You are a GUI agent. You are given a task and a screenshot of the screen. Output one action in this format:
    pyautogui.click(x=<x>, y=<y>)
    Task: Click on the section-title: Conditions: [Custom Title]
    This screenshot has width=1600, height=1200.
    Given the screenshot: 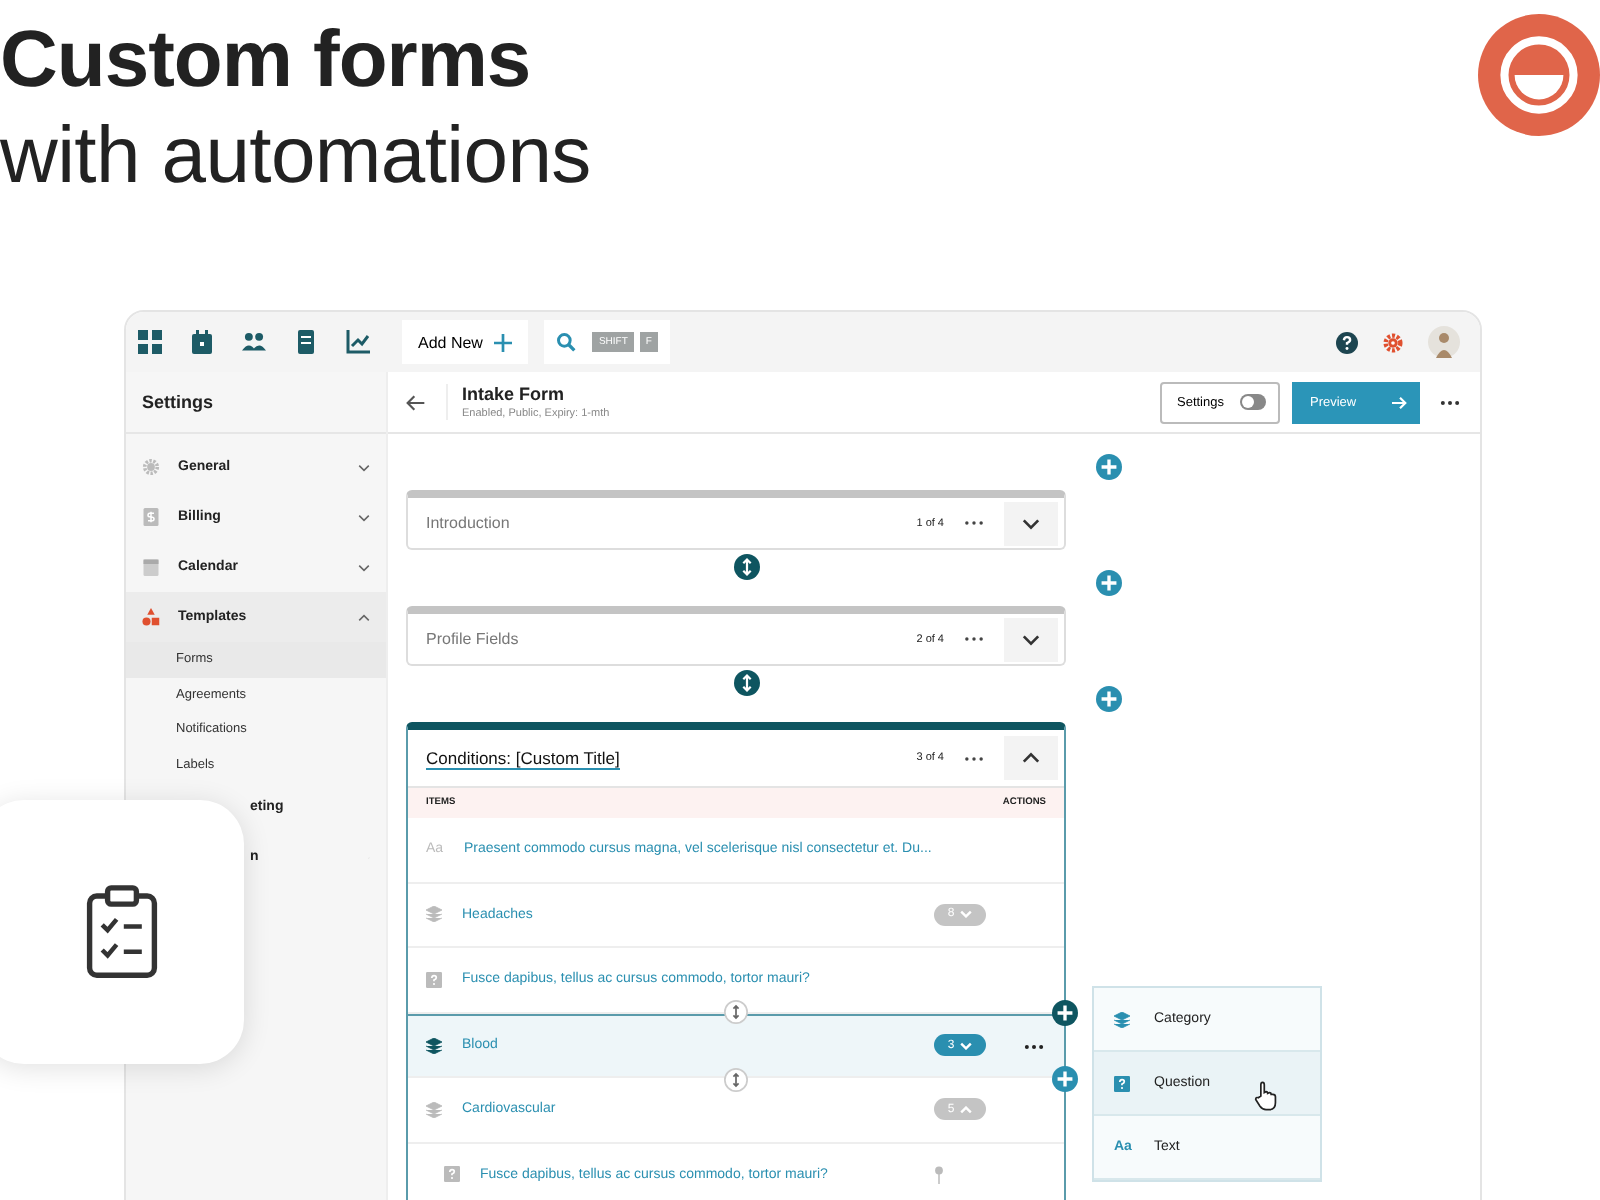 What is the action you would take?
    pyautogui.click(x=523, y=758)
    